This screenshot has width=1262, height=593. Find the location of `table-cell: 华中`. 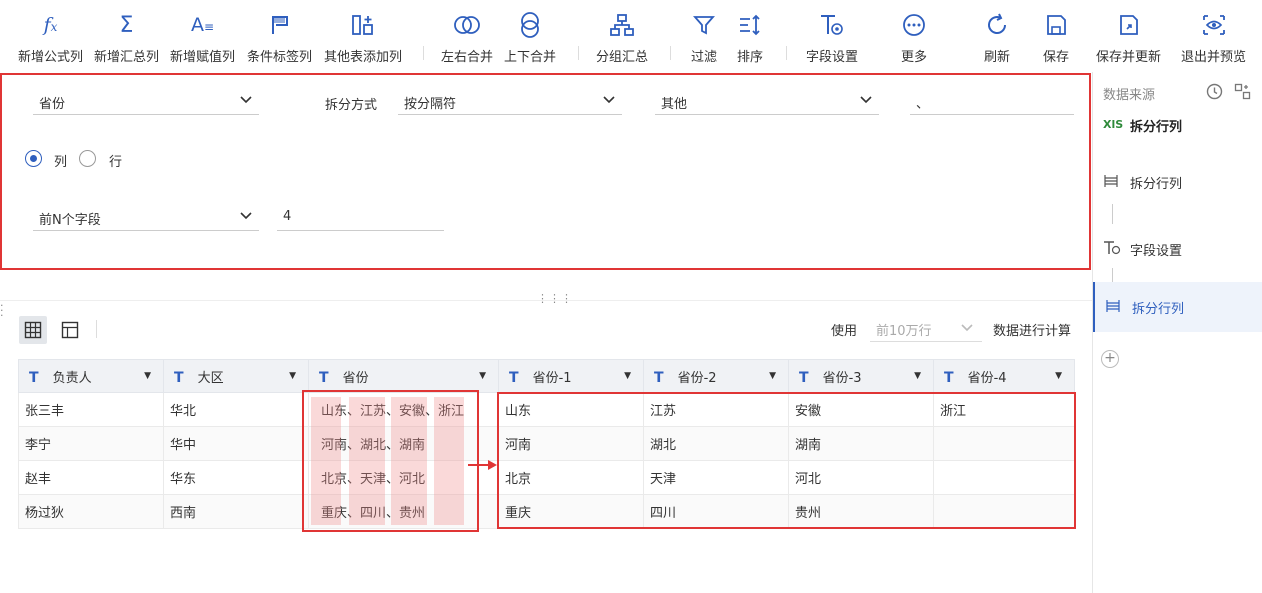

table-cell: 华中 is located at coordinates (236, 443).